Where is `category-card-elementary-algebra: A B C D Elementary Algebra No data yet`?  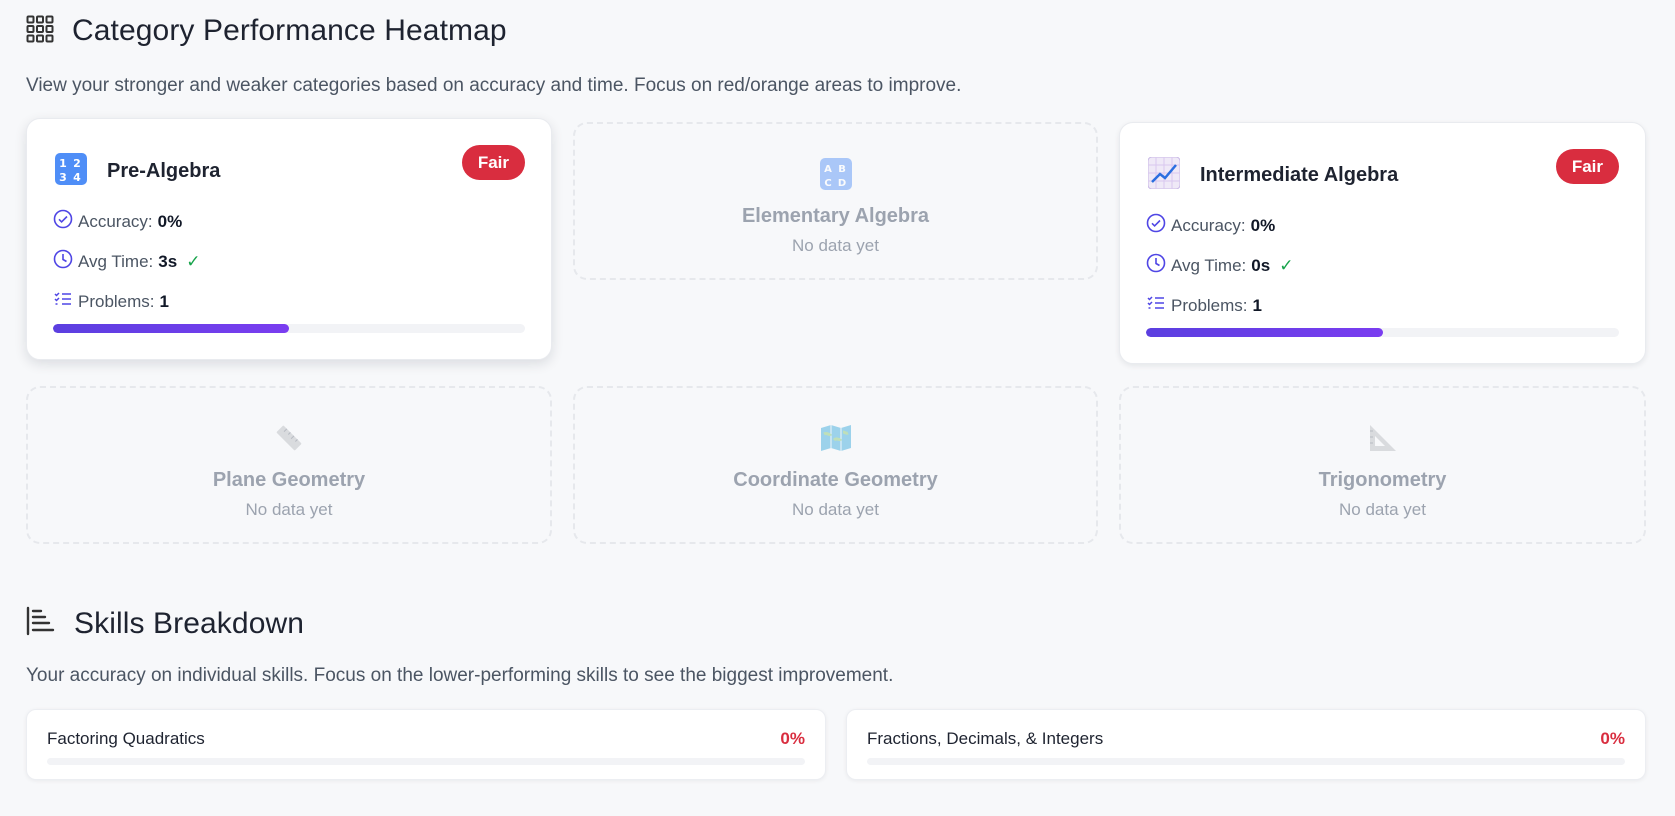 category-card-elementary-algebra: A B C D Elementary Algebra No data yet is located at coordinates (835, 201).